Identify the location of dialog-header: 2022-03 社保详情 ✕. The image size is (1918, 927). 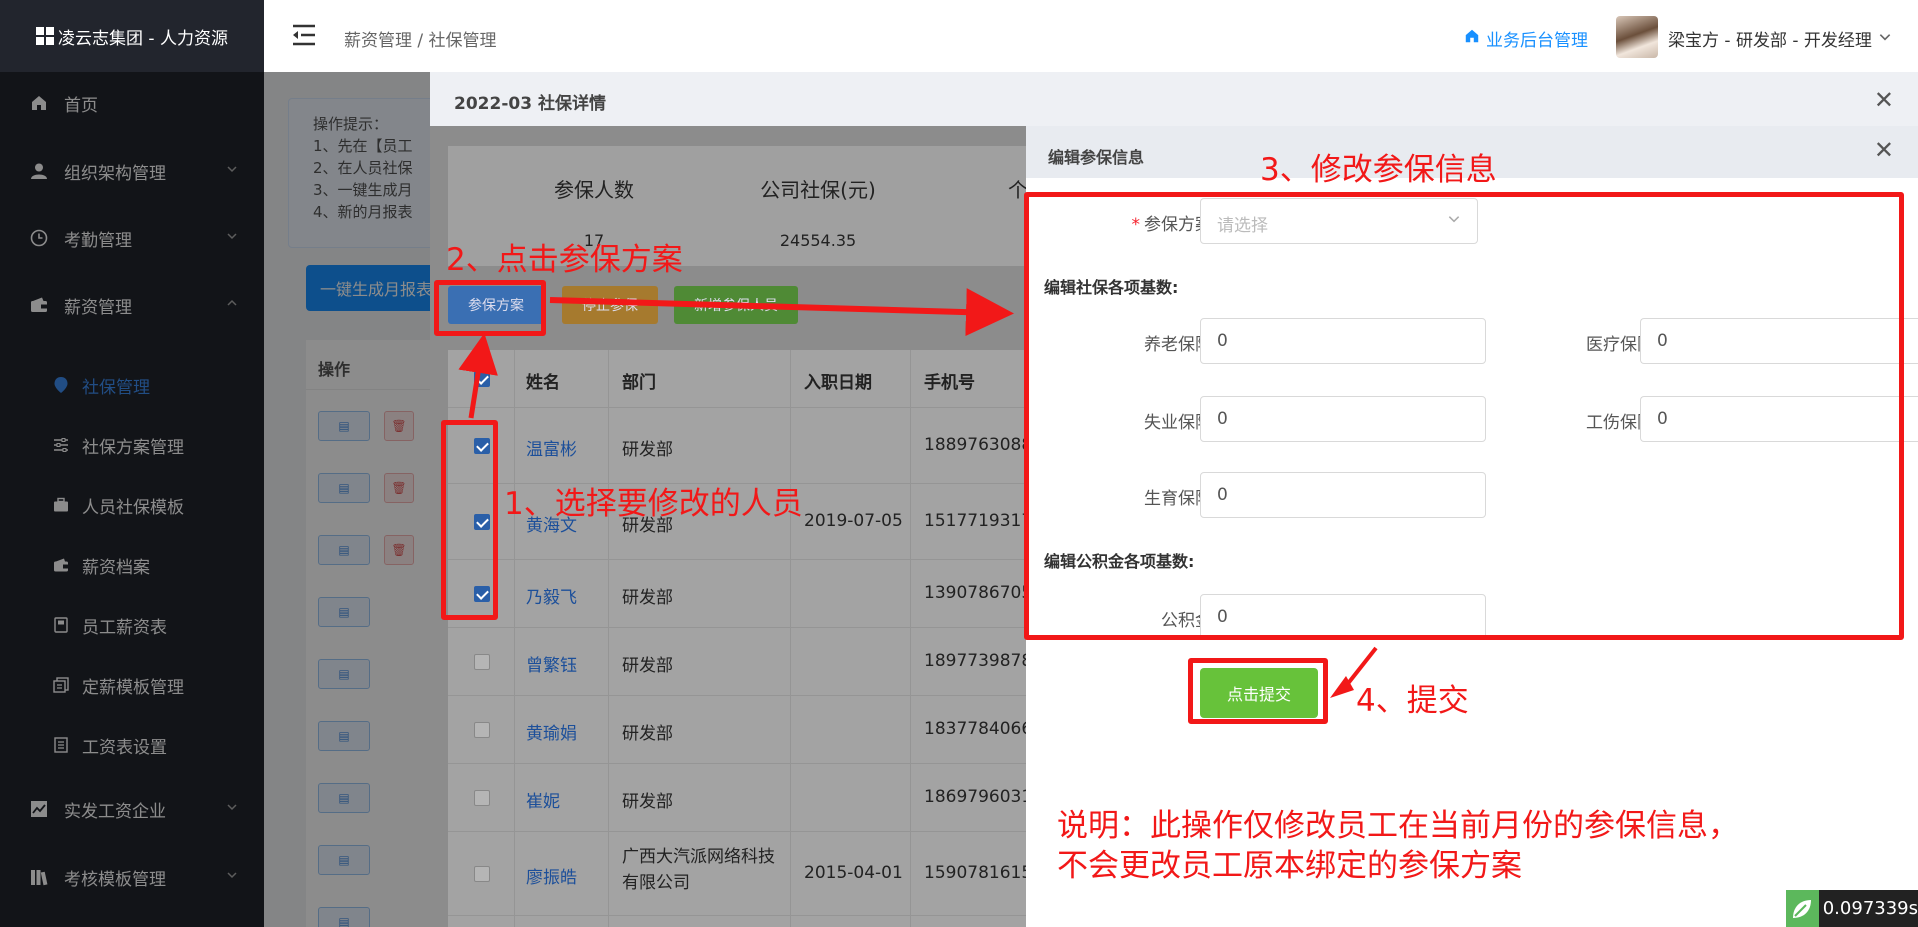
(1174, 99).